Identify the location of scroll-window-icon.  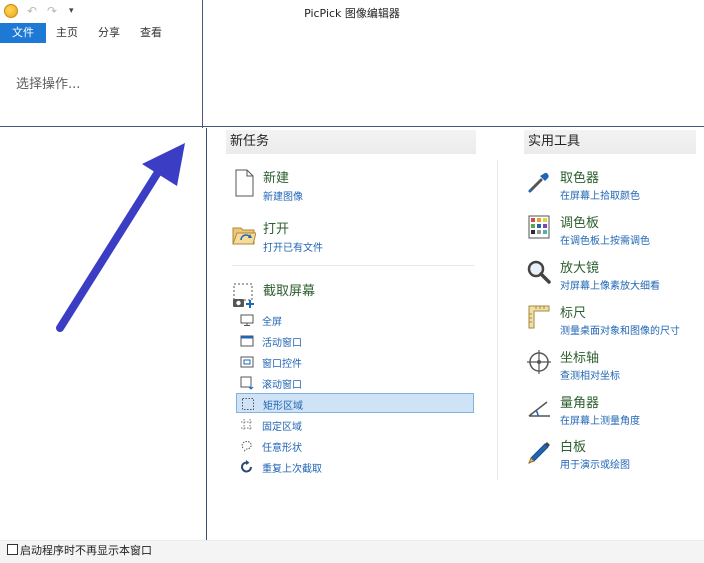
(247, 383).